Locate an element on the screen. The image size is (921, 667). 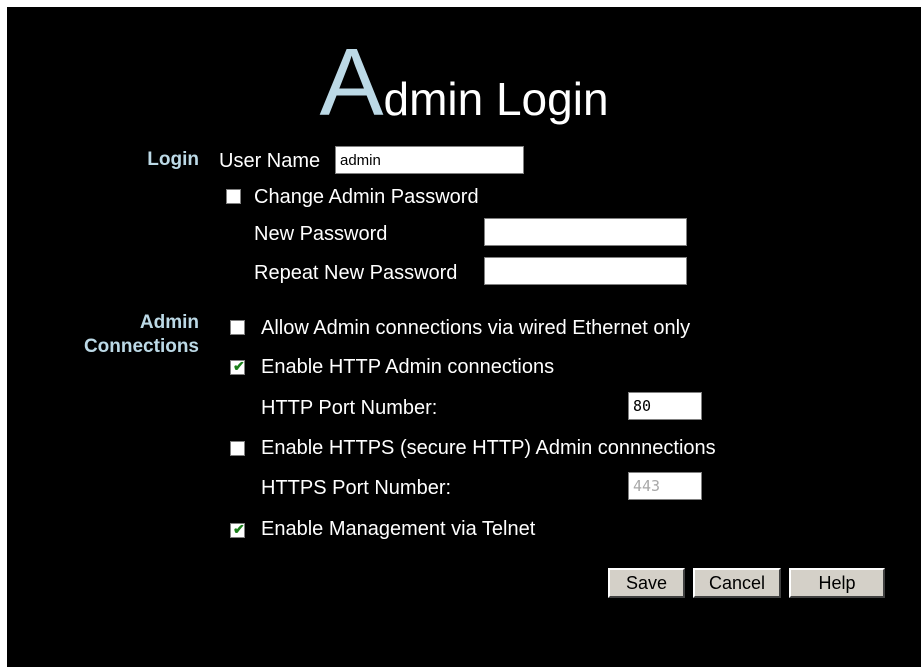
http-enable-checkbox: ✔ is located at coordinates (237, 366).